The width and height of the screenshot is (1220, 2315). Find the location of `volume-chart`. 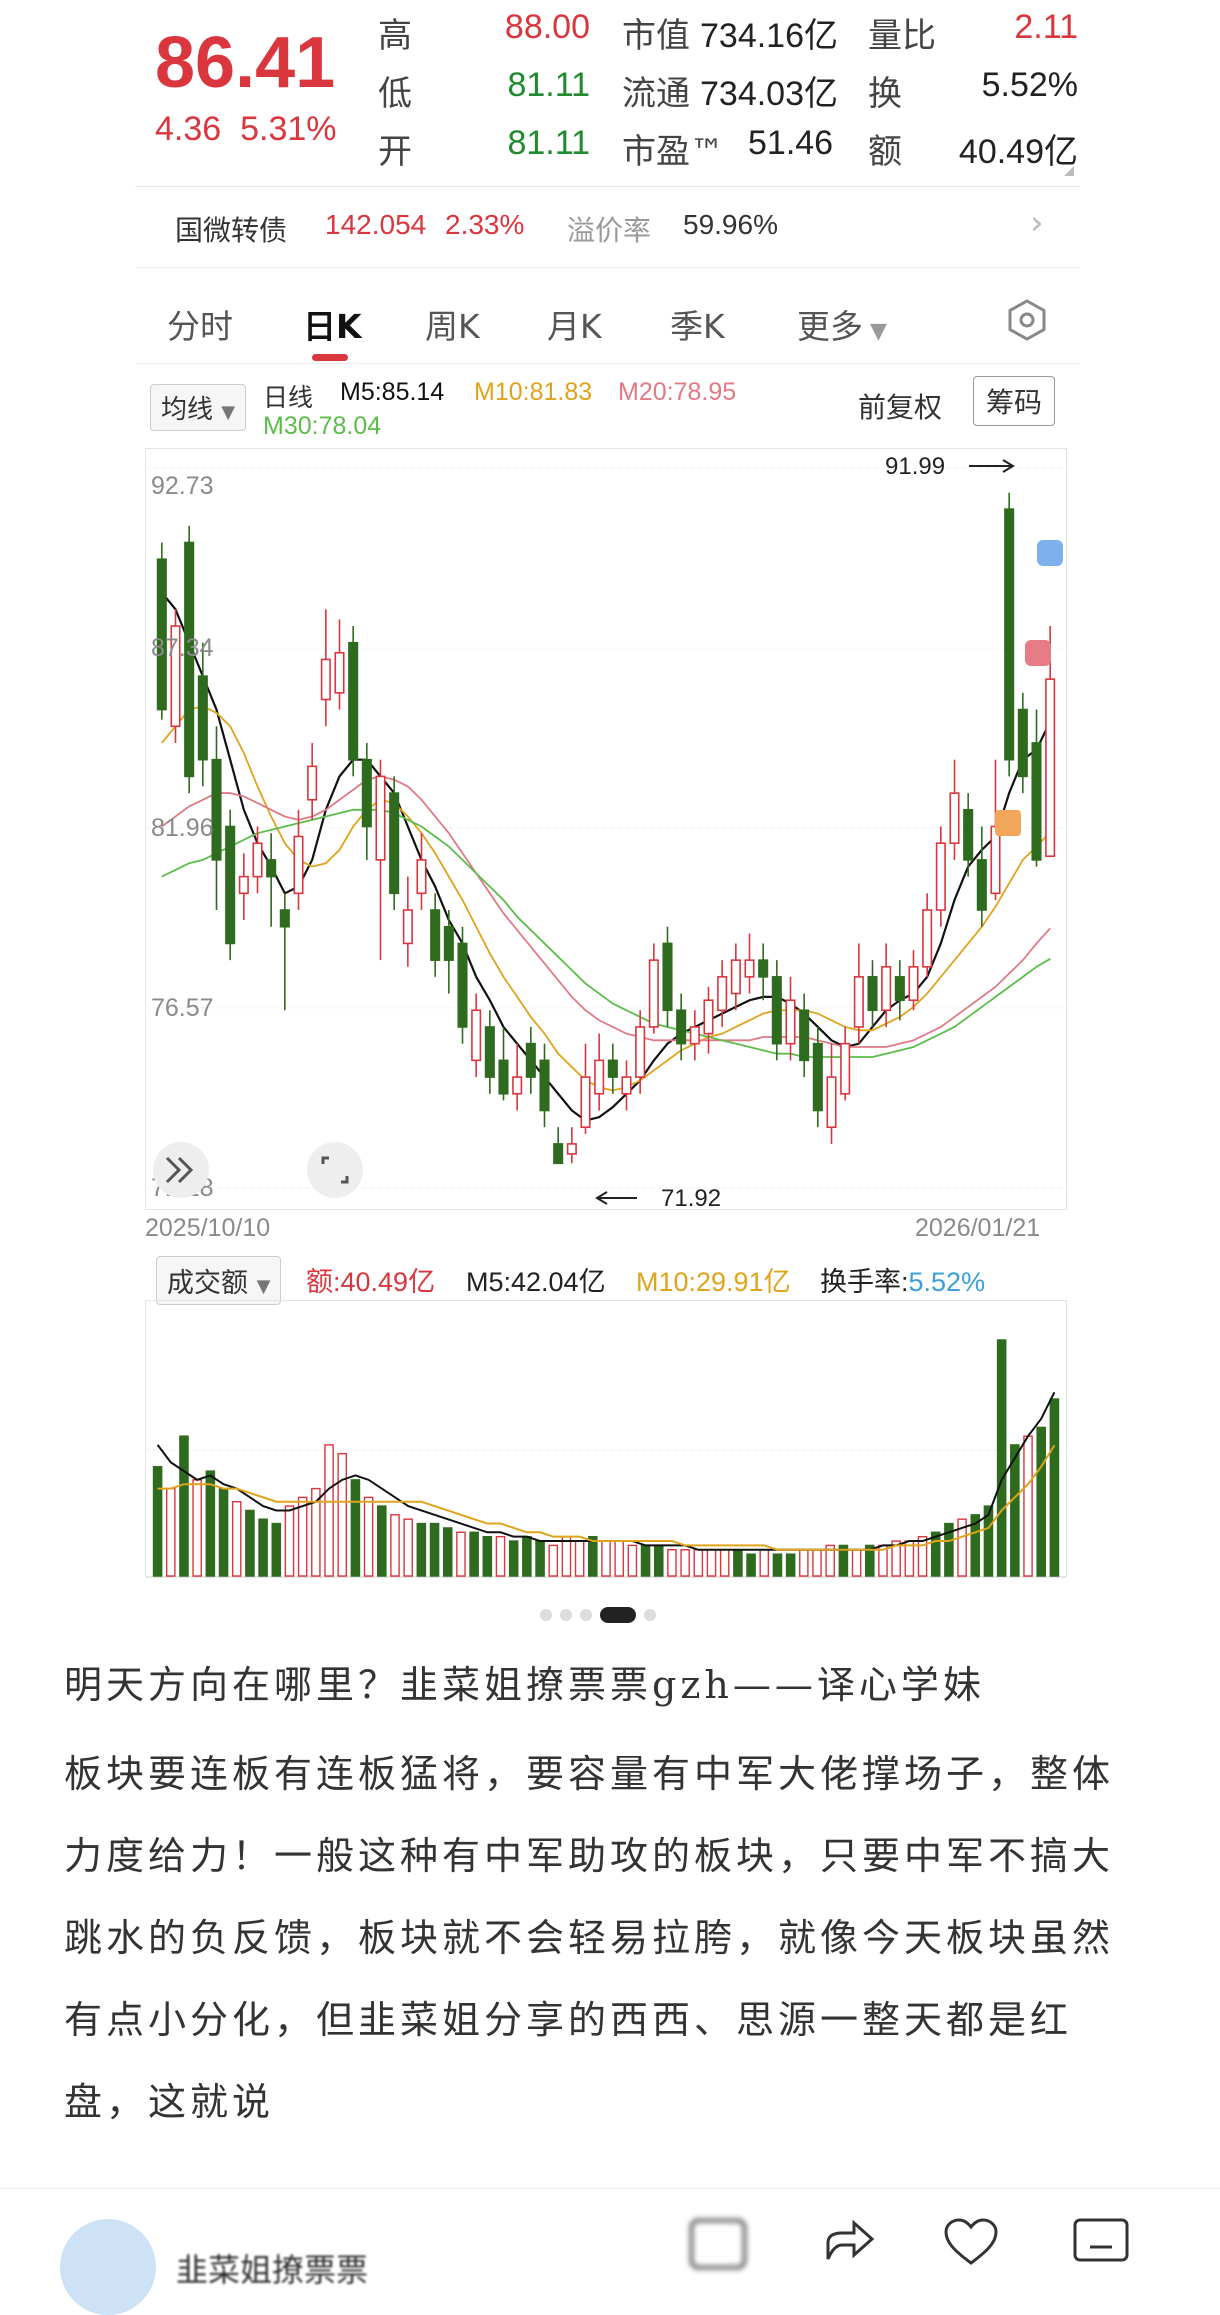

volume-chart is located at coordinates (606, 1439).